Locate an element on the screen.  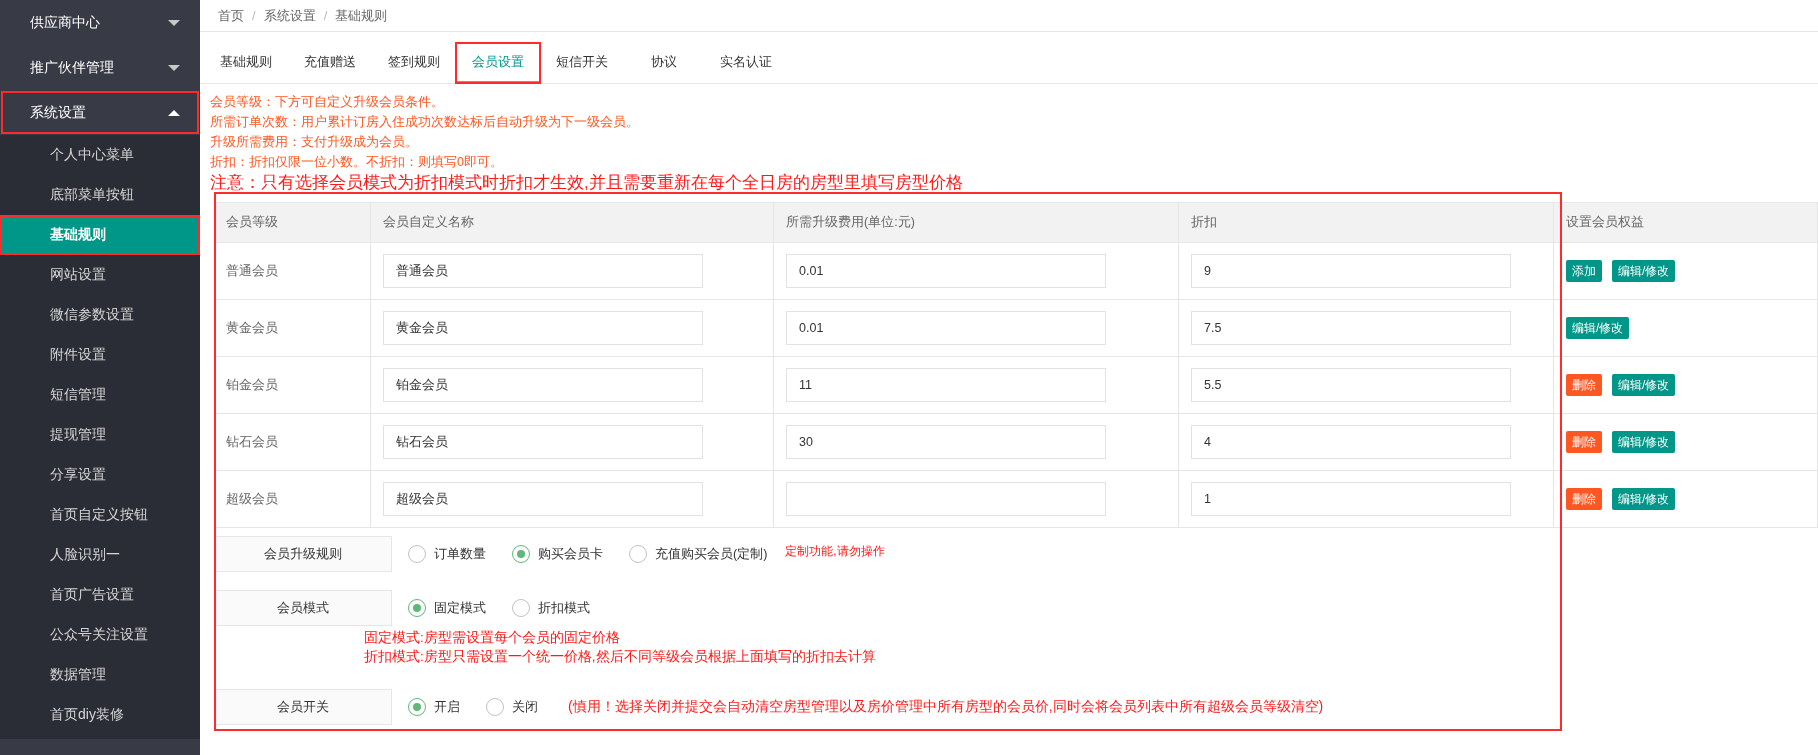
sidebar-item: 网站设置 is located at coordinates (100, 275).